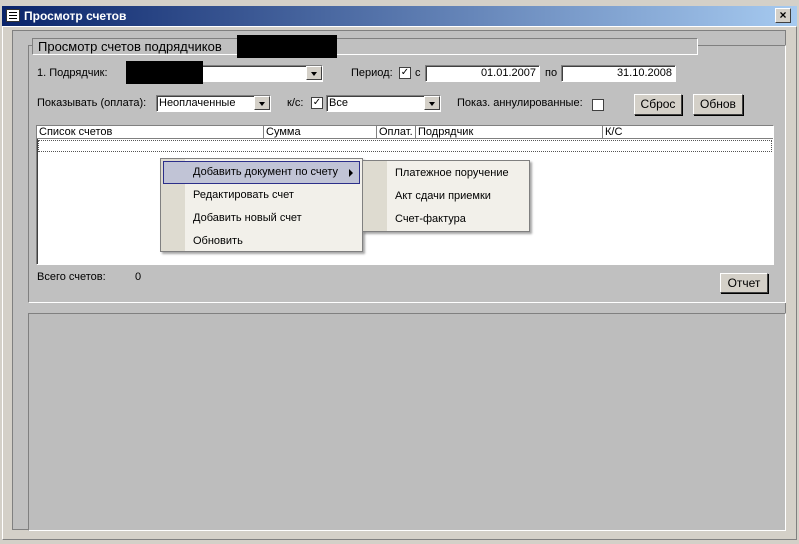  Describe the element at coordinates (405, 146) in the screenshot. I see `list-row-focus` at that location.